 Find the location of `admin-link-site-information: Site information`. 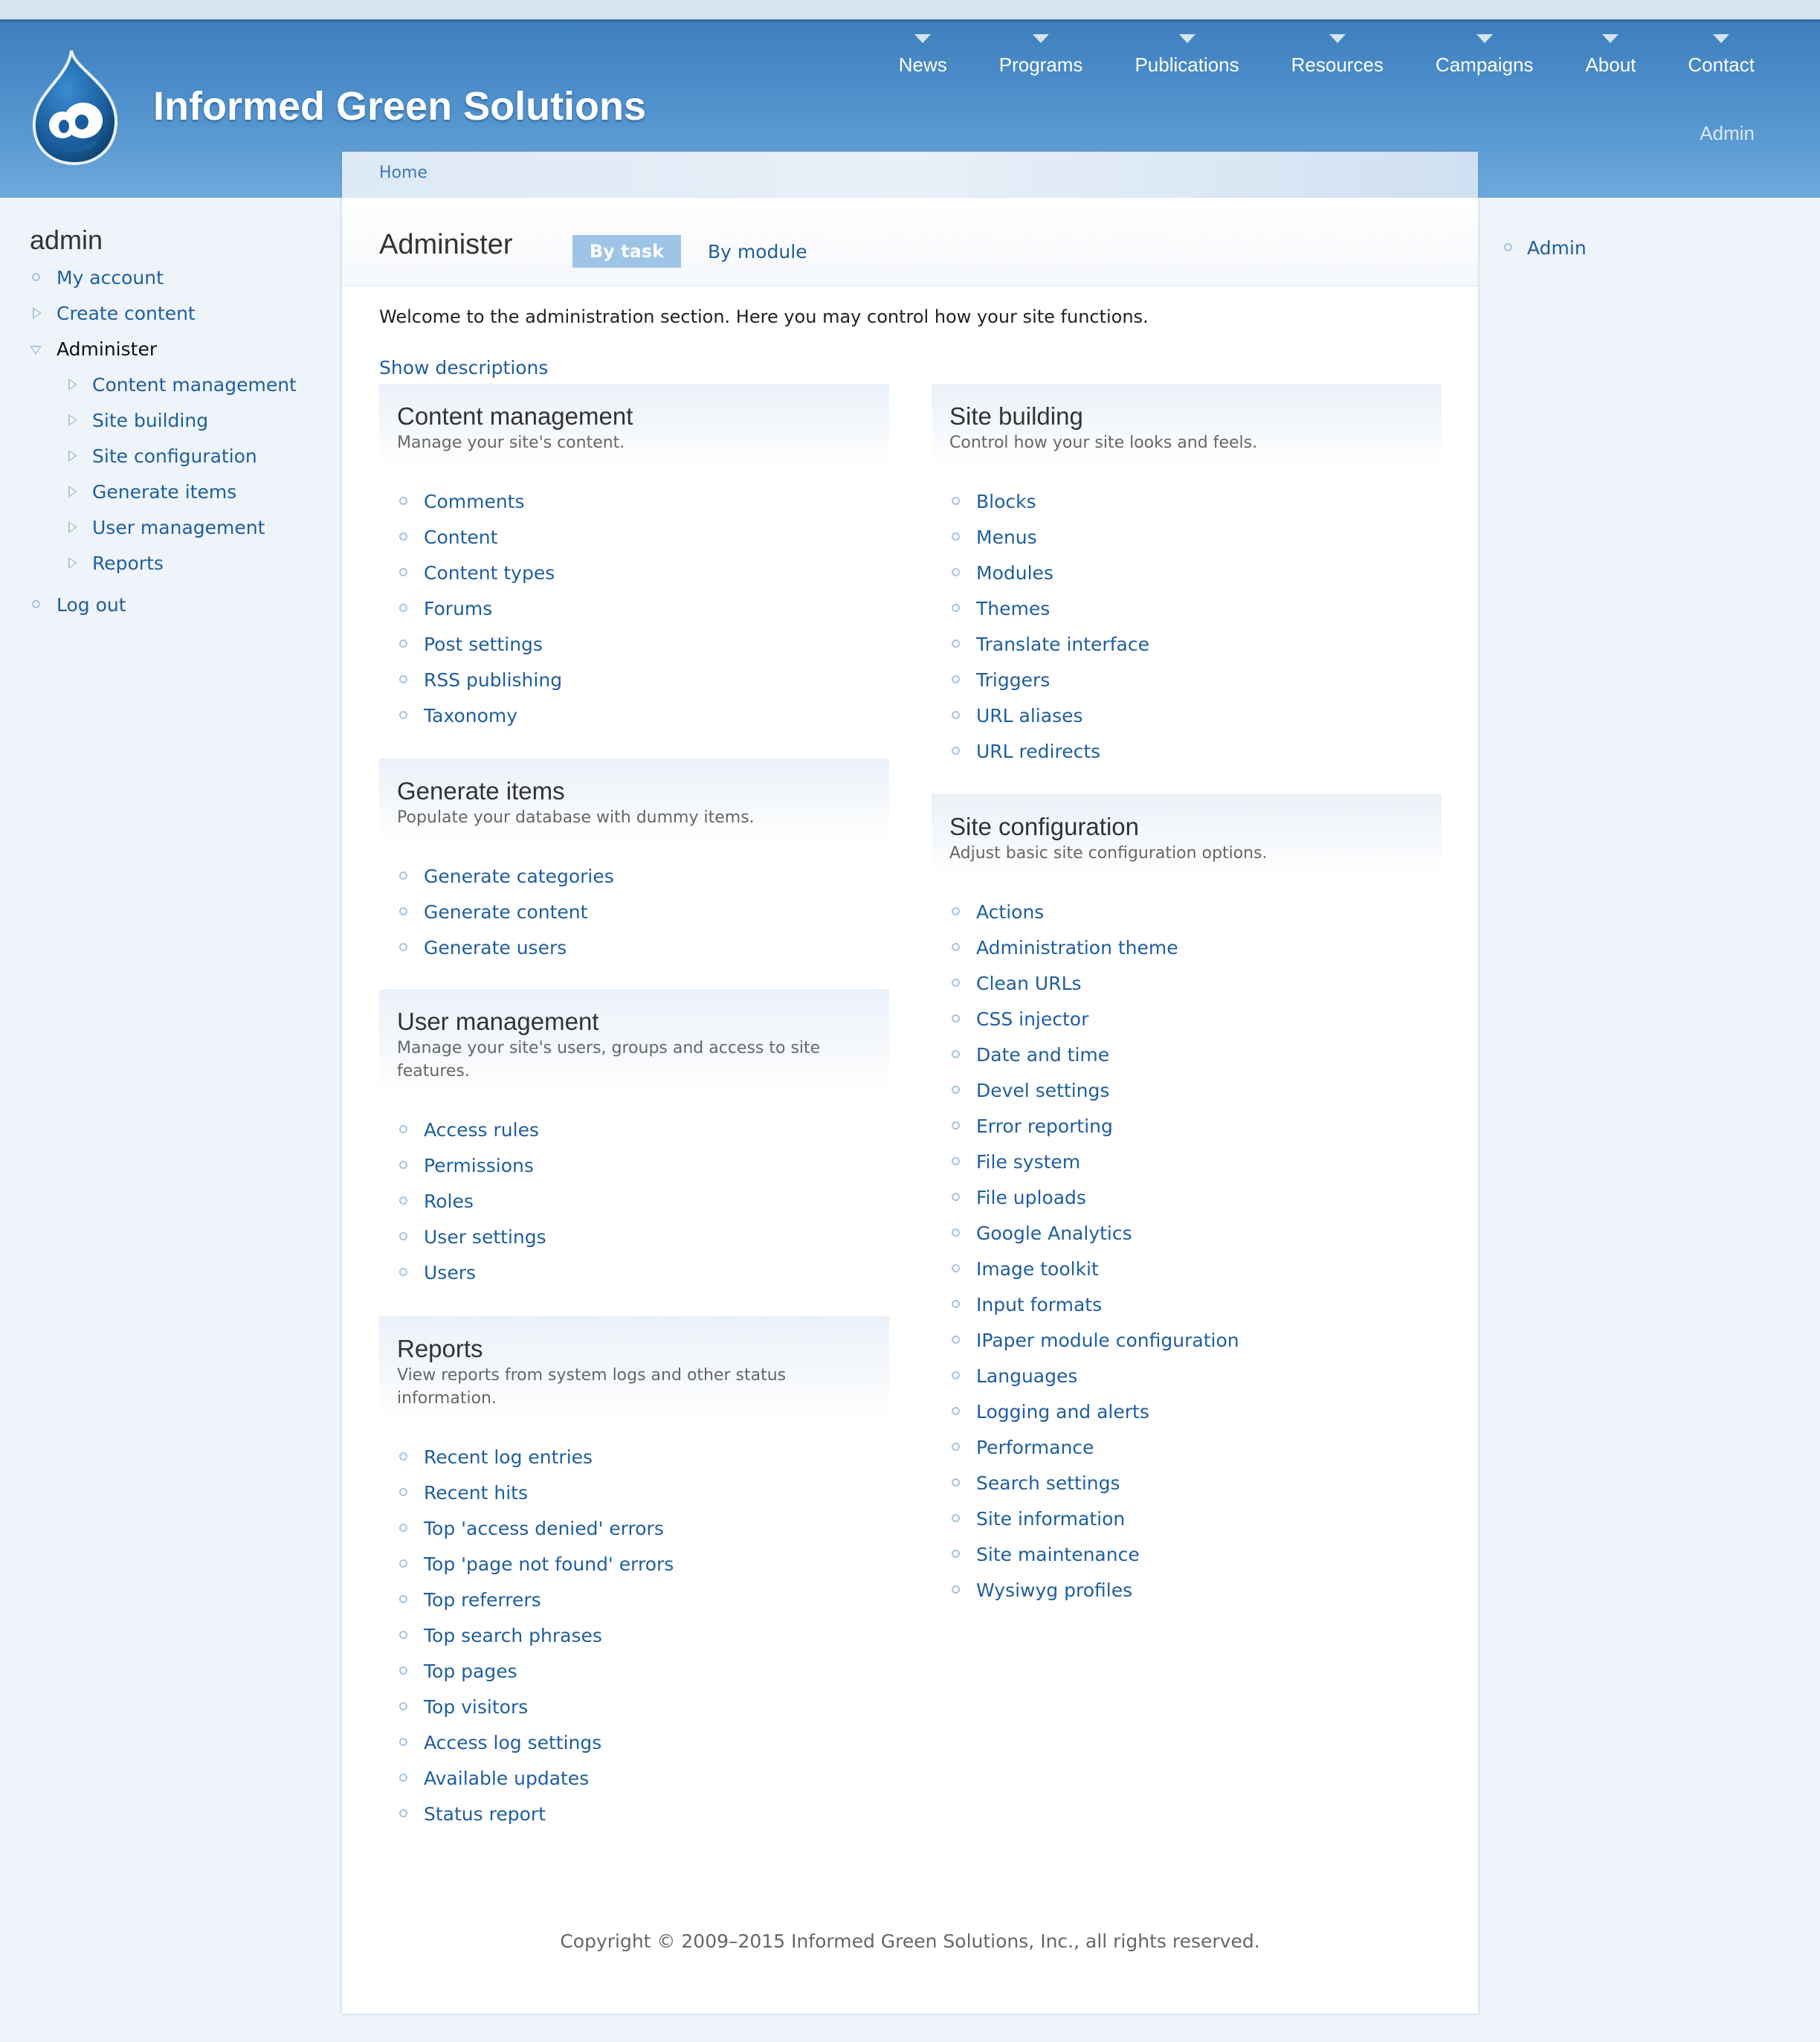

admin-link-site-information: Site information is located at coordinates (1195, 1519).